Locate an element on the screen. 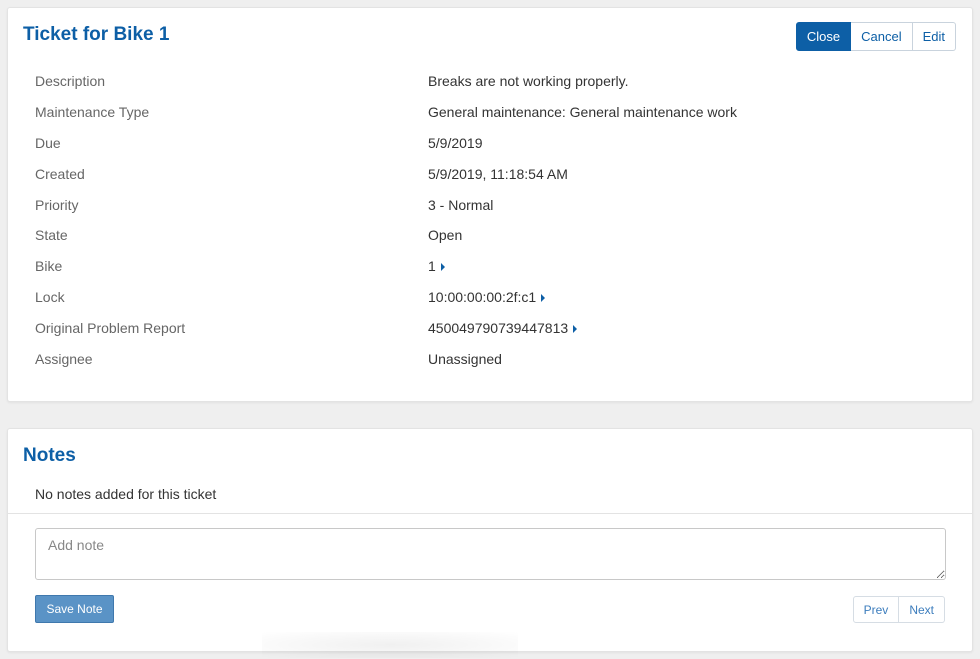  notes-empty-text: No notes added for this ticket is located at coordinates (126, 494).